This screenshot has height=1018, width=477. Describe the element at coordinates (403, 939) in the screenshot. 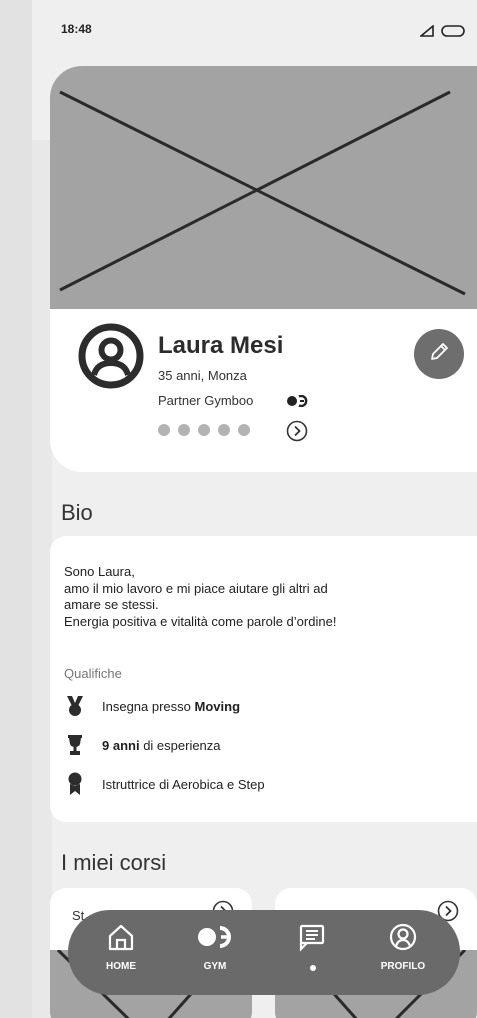

I see `profile-icon` at that location.